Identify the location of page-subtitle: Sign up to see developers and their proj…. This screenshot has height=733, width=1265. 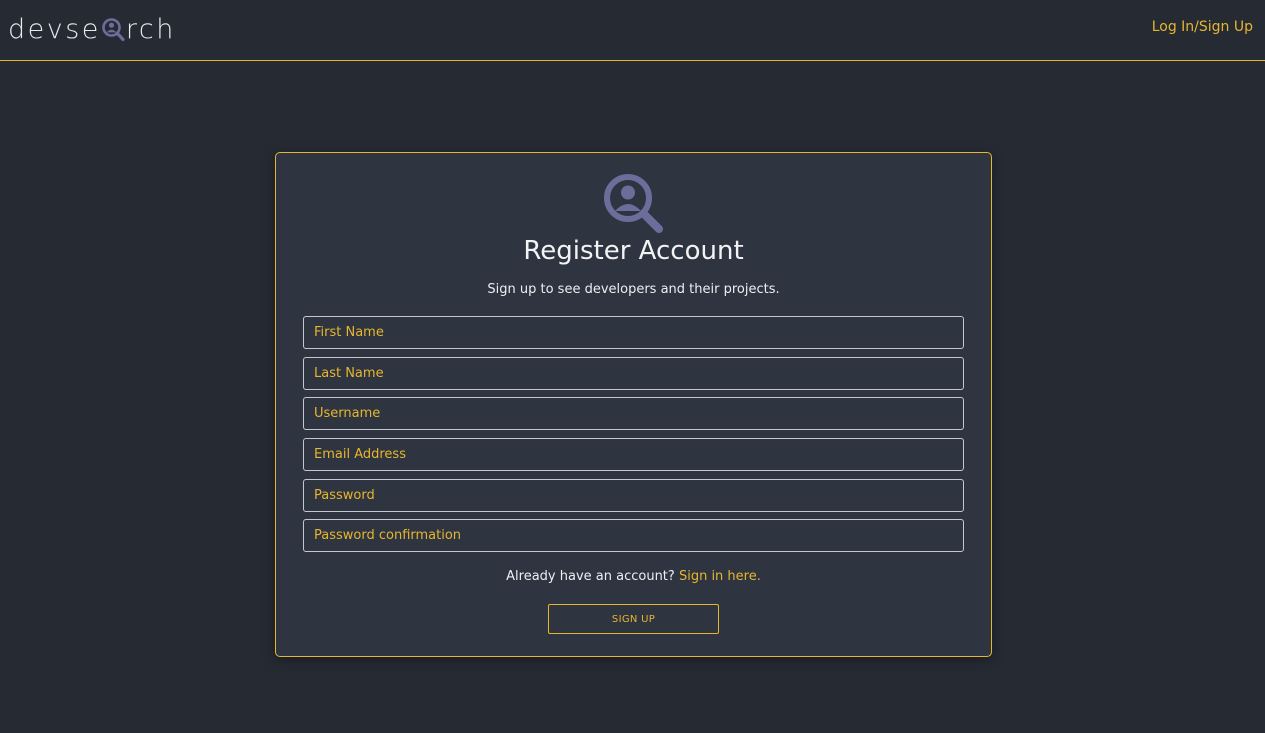
(633, 289).